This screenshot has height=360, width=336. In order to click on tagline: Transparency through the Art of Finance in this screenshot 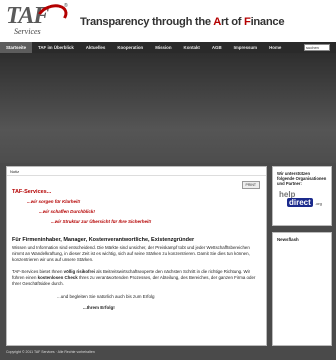, I will do `click(182, 22)`.